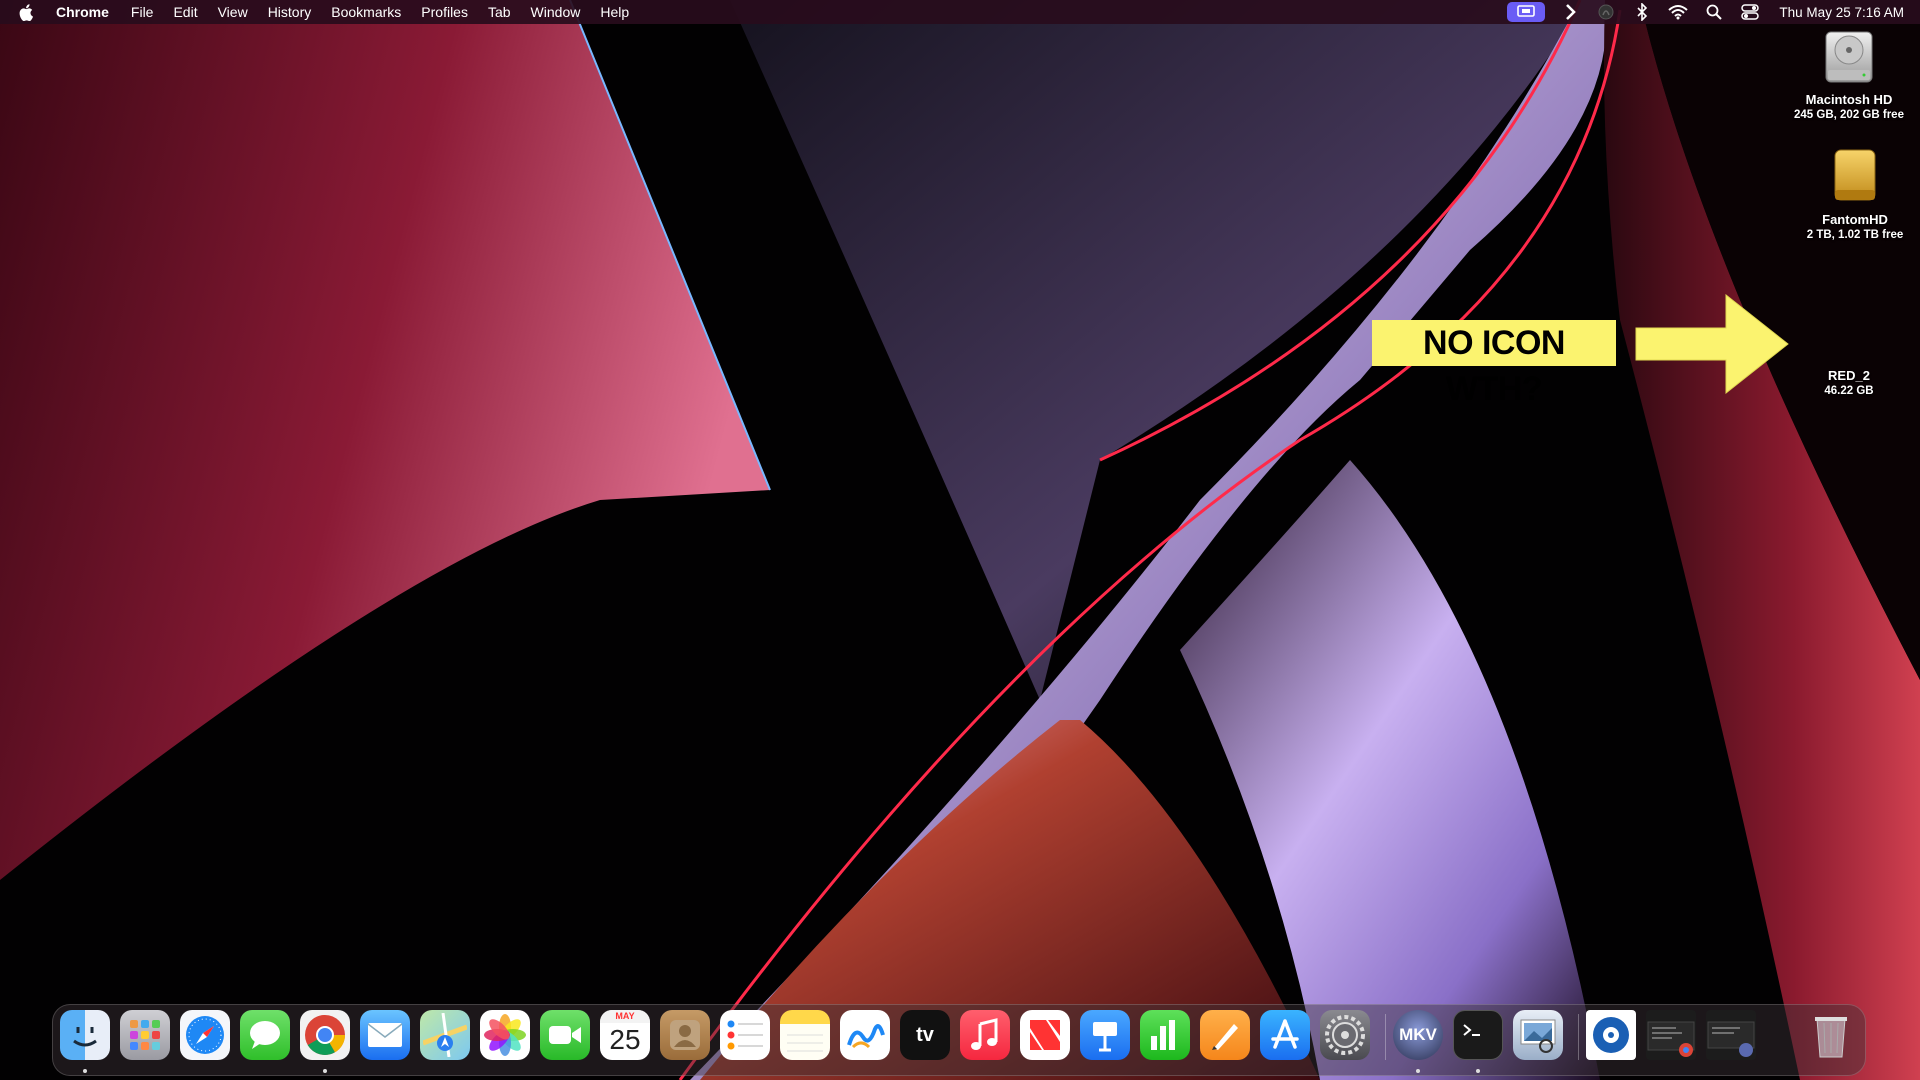 The height and width of the screenshot is (1080, 1920). I want to click on menu-edit: Edit, so click(185, 12).